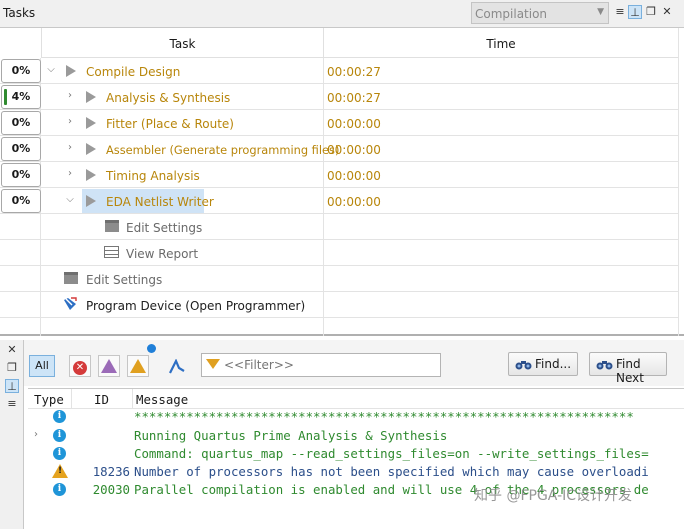 The image size is (684, 529). Describe the element at coordinates (339, 279) in the screenshot. I see `task-row-edit-settings: Edit Settings` at that location.